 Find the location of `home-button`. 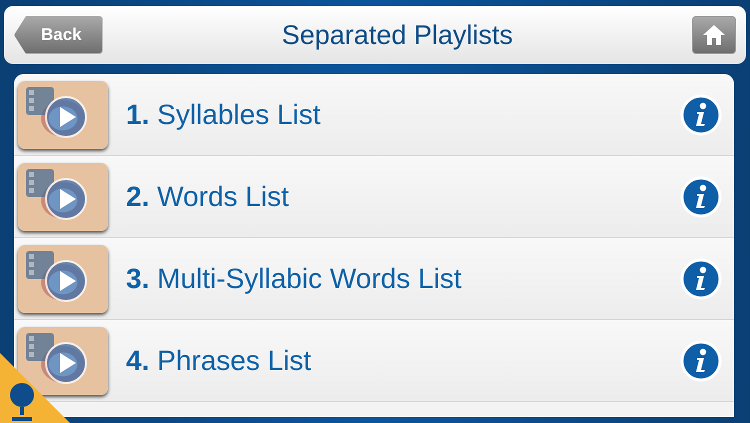

home-button is located at coordinates (714, 35).